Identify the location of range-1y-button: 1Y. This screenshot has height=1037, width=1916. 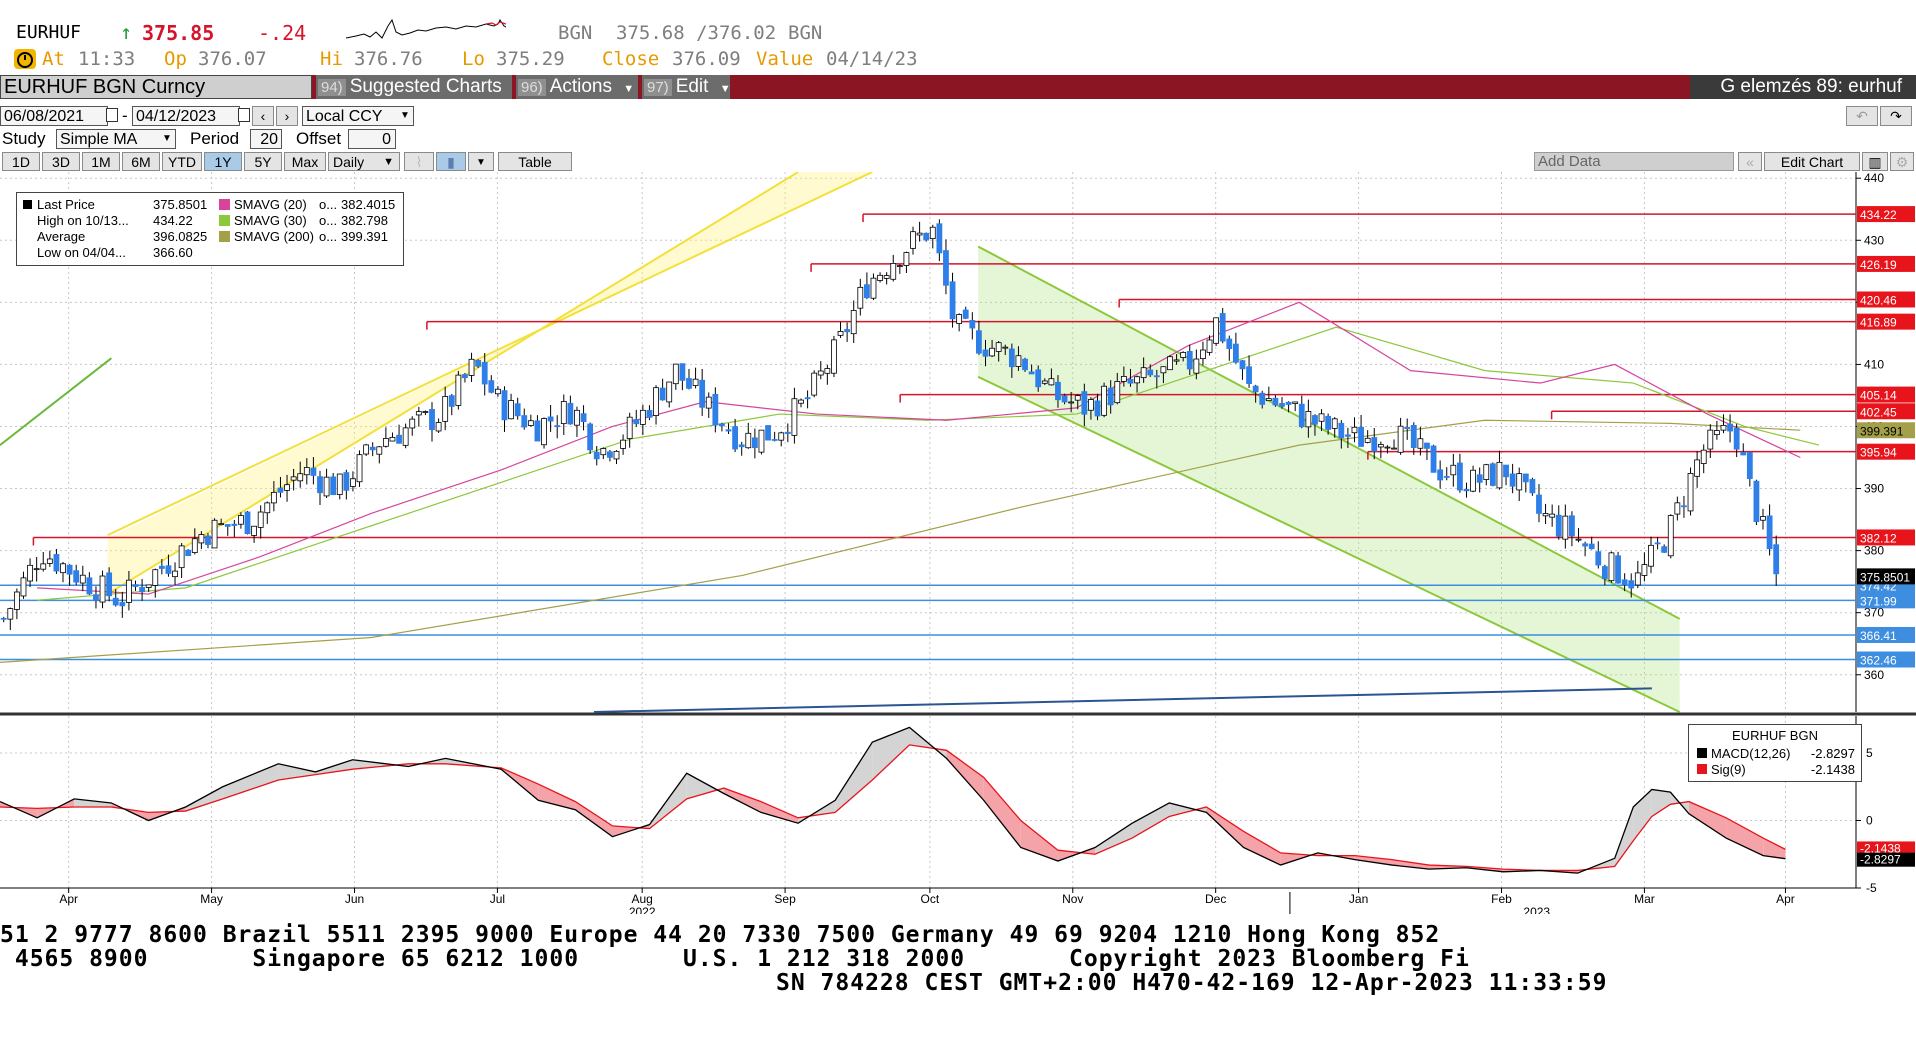
(223, 161).